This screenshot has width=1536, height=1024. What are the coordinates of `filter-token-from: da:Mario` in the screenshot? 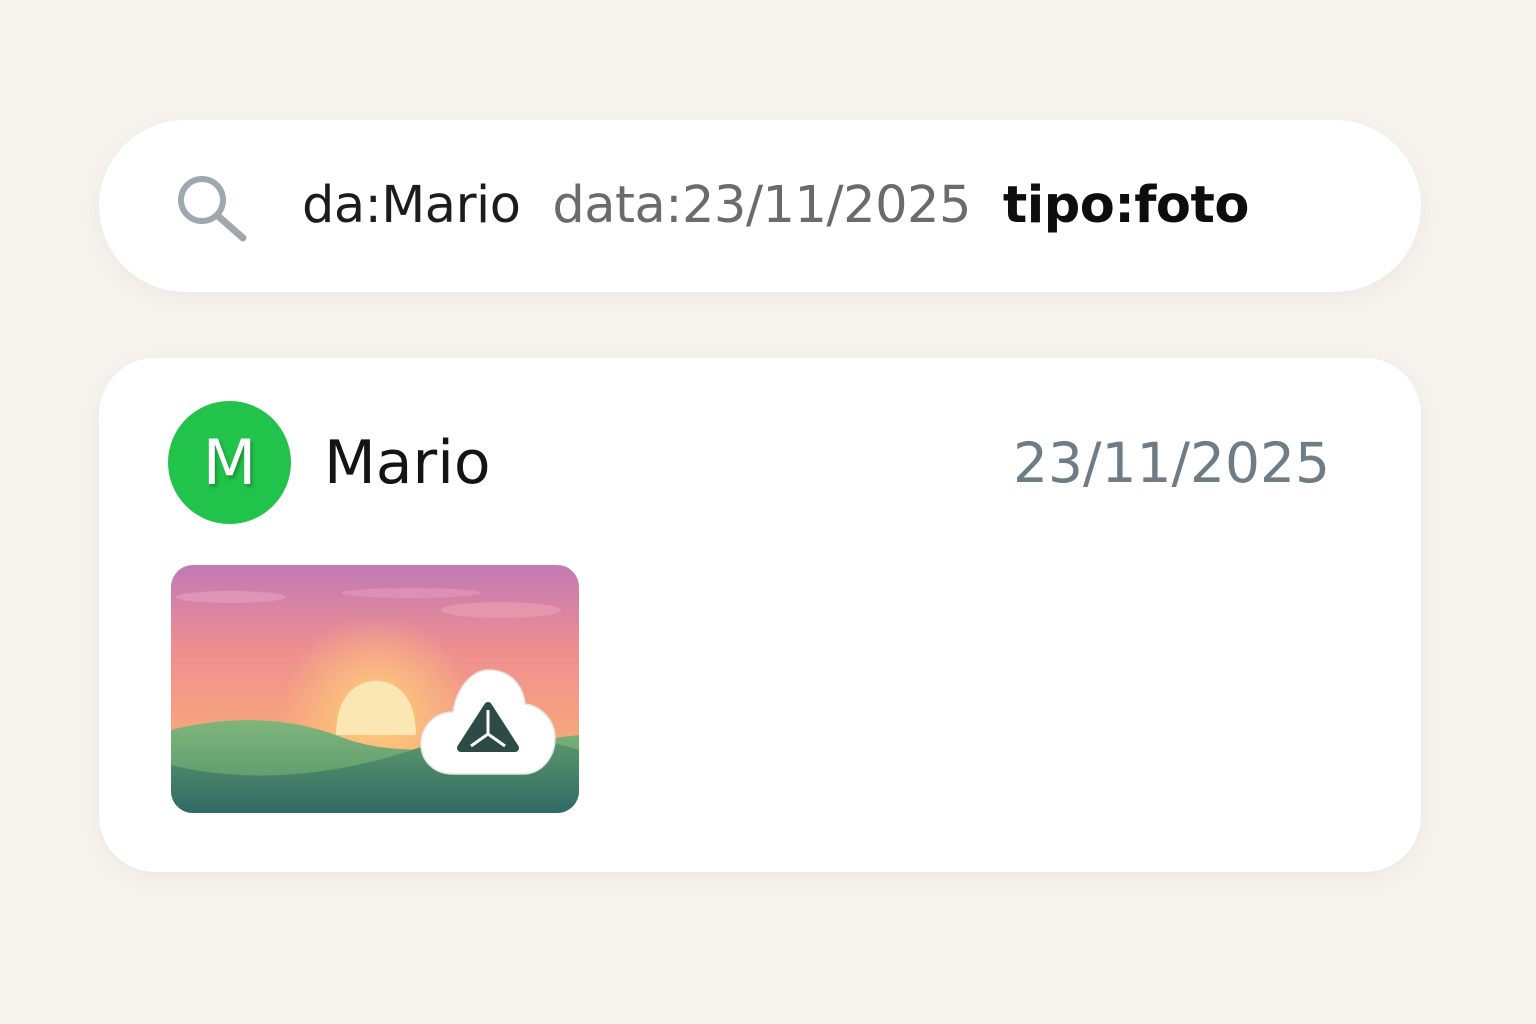 It's located at (411, 205).